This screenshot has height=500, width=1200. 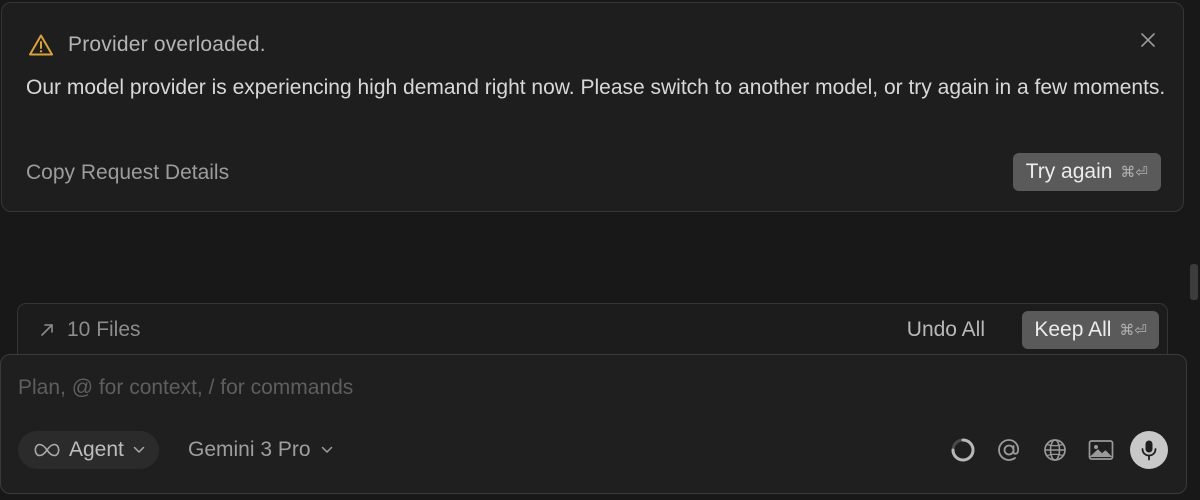 I want to click on loading-indicator, so click(x=963, y=450).